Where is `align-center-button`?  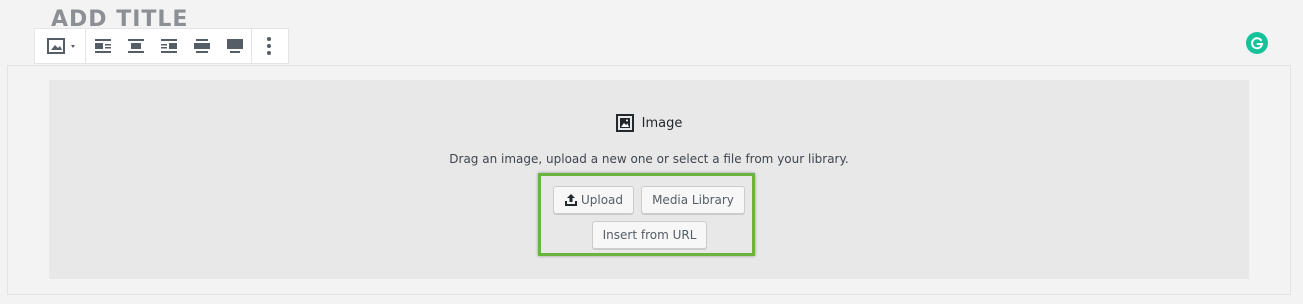 align-center-button is located at coordinates (135, 46).